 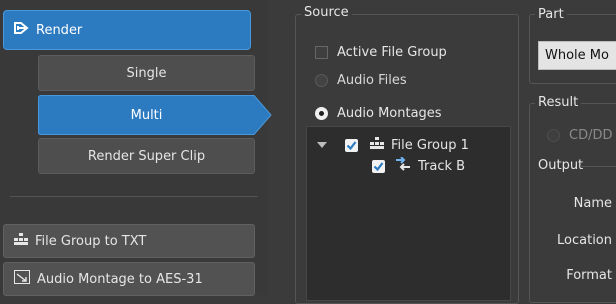 I want to click on part-value: Whole Mo, so click(x=577, y=55).